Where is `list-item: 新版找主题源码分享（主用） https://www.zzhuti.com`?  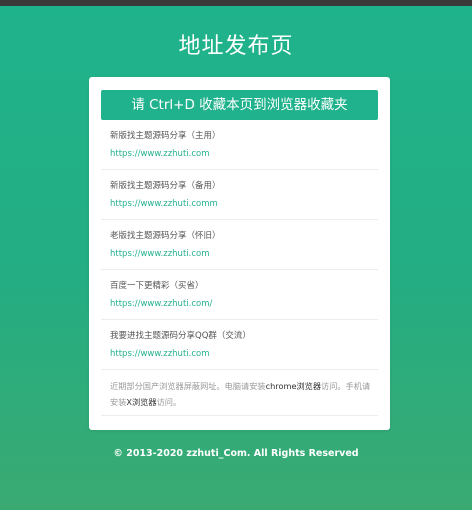 list-item: 新版找主题源码分享（主用） https://www.zzhuti.com is located at coordinates (239, 145).